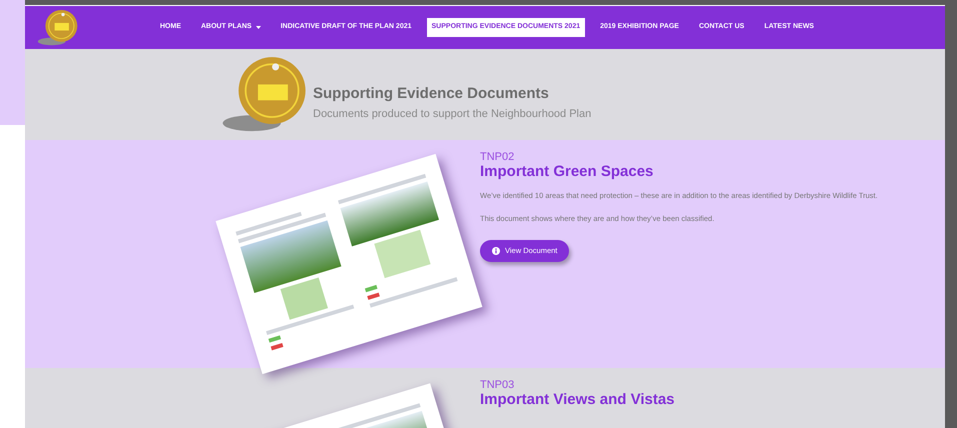 The height and width of the screenshot is (428, 957). What do you see at coordinates (498, 385) in the screenshot?
I see `document-code: TNP03` at bounding box center [498, 385].